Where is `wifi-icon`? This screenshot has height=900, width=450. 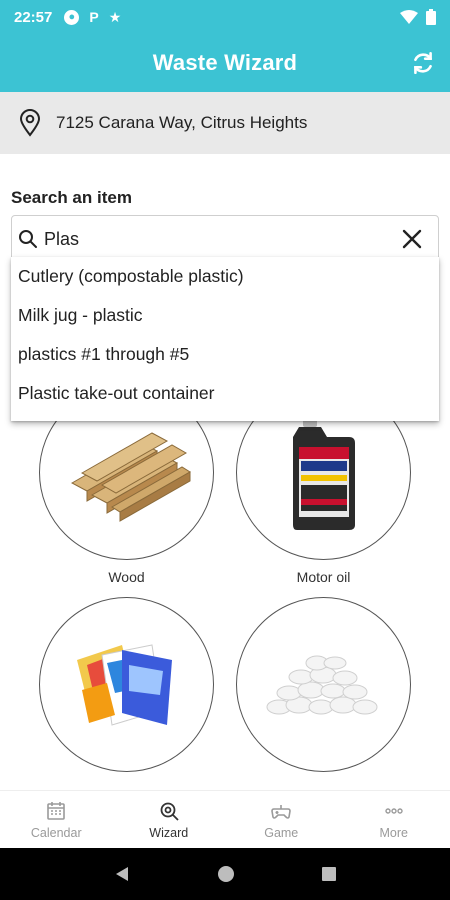
wifi-icon is located at coordinates (409, 17).